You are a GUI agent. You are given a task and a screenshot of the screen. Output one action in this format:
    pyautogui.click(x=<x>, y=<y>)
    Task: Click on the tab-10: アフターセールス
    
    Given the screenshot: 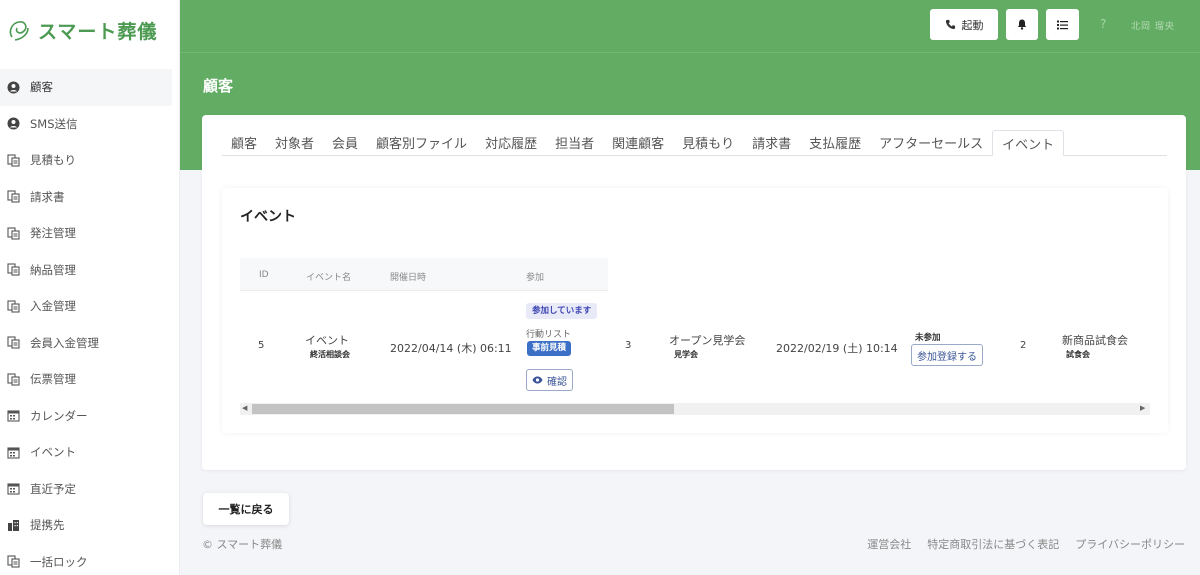 What is the action you would take?
    pyautogui.click(x=931, y=143)
    